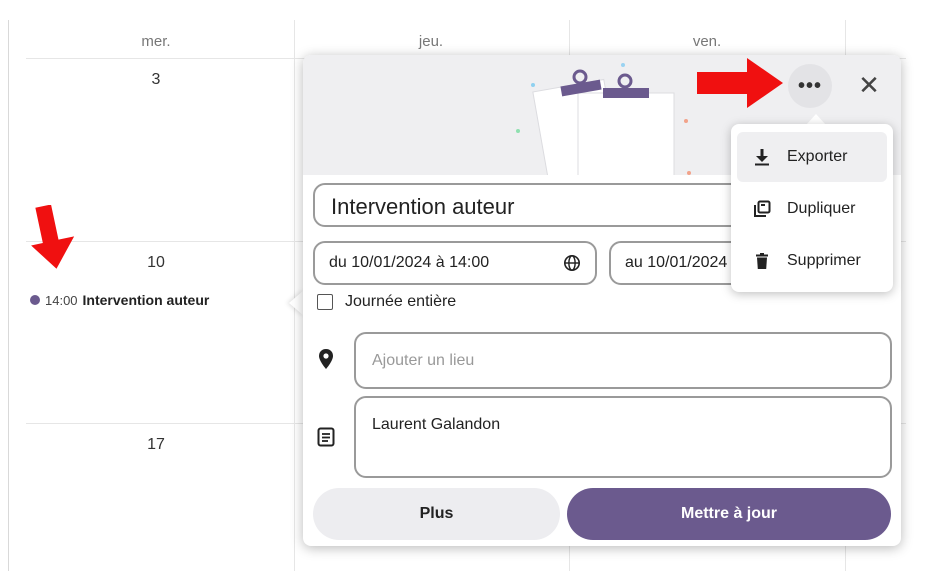 The width and height of the screenshot is (929, 571). Describe the element at coordinates (325, 302) in the screenshot. I see `allday-checkbox` at that location.